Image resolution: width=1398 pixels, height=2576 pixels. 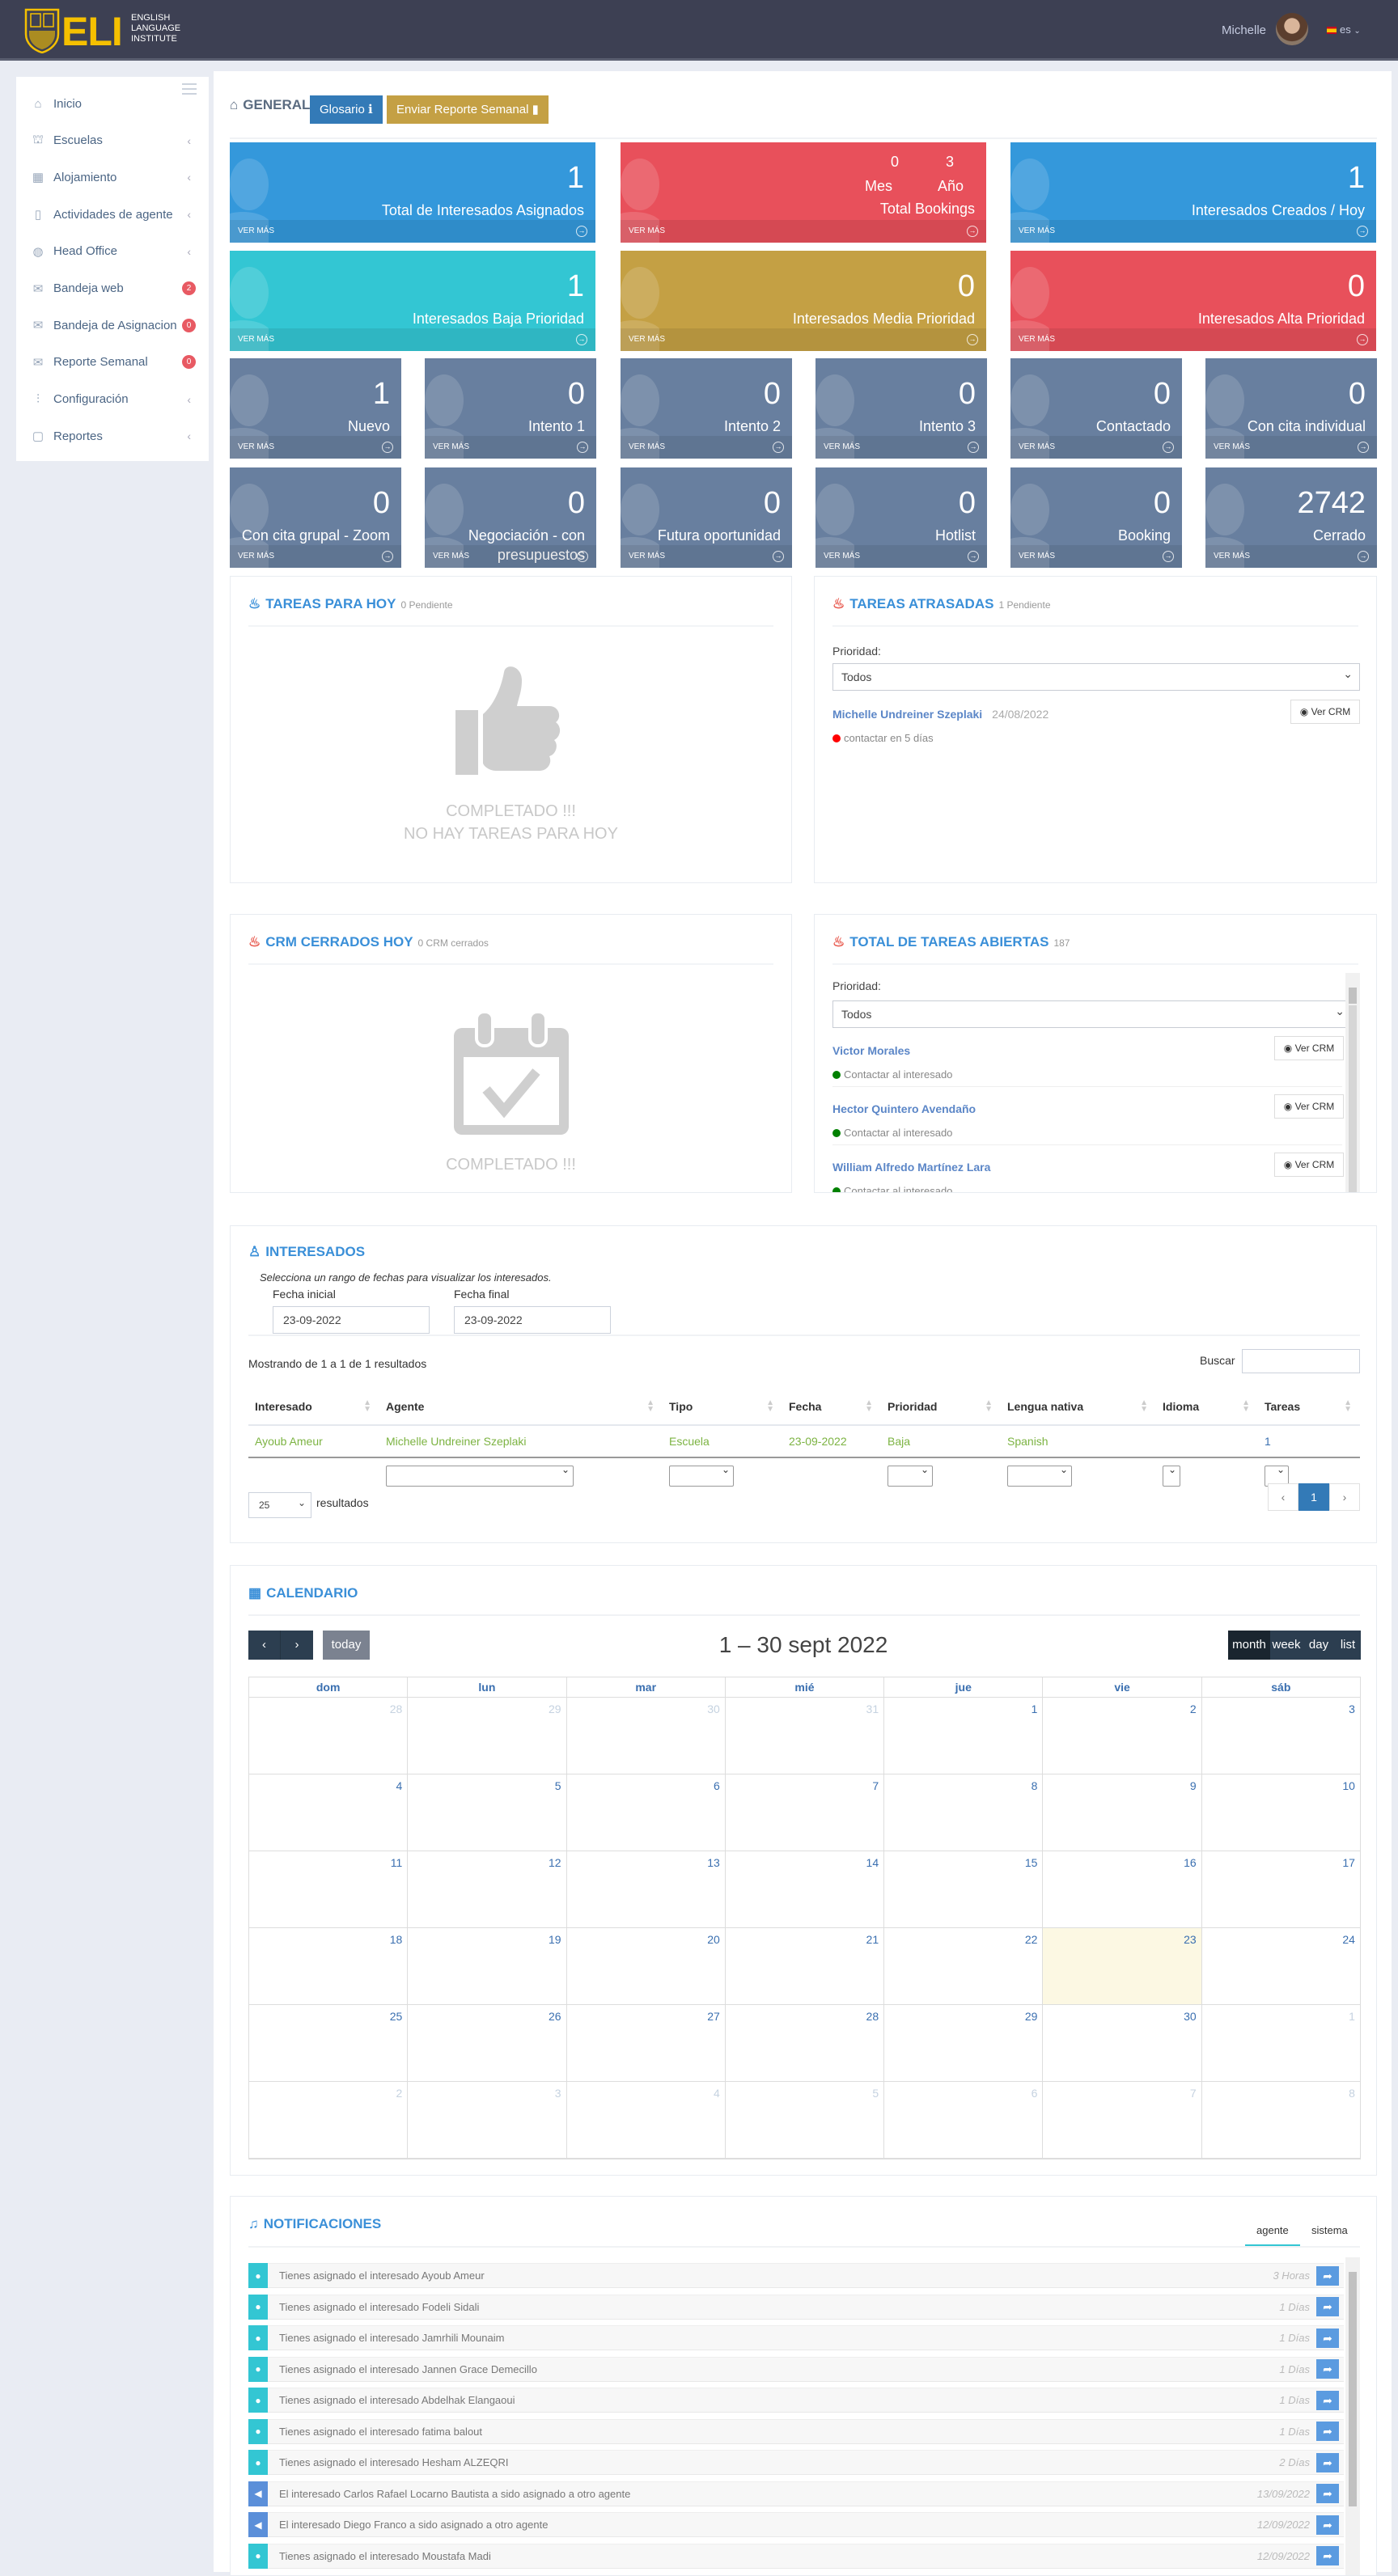 I want to click on column-header: Idioma ▲ ▼, so click(x=1207, y=1407).